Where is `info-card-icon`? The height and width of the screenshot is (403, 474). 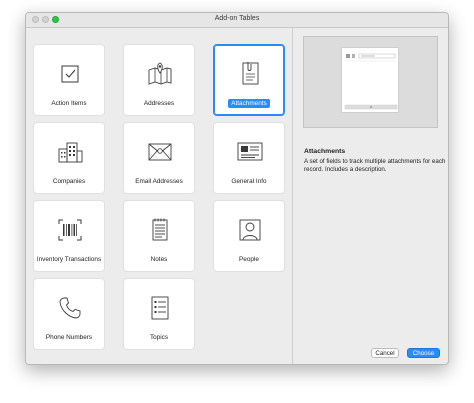 info-card-icon is located at coordinates (250, 151).